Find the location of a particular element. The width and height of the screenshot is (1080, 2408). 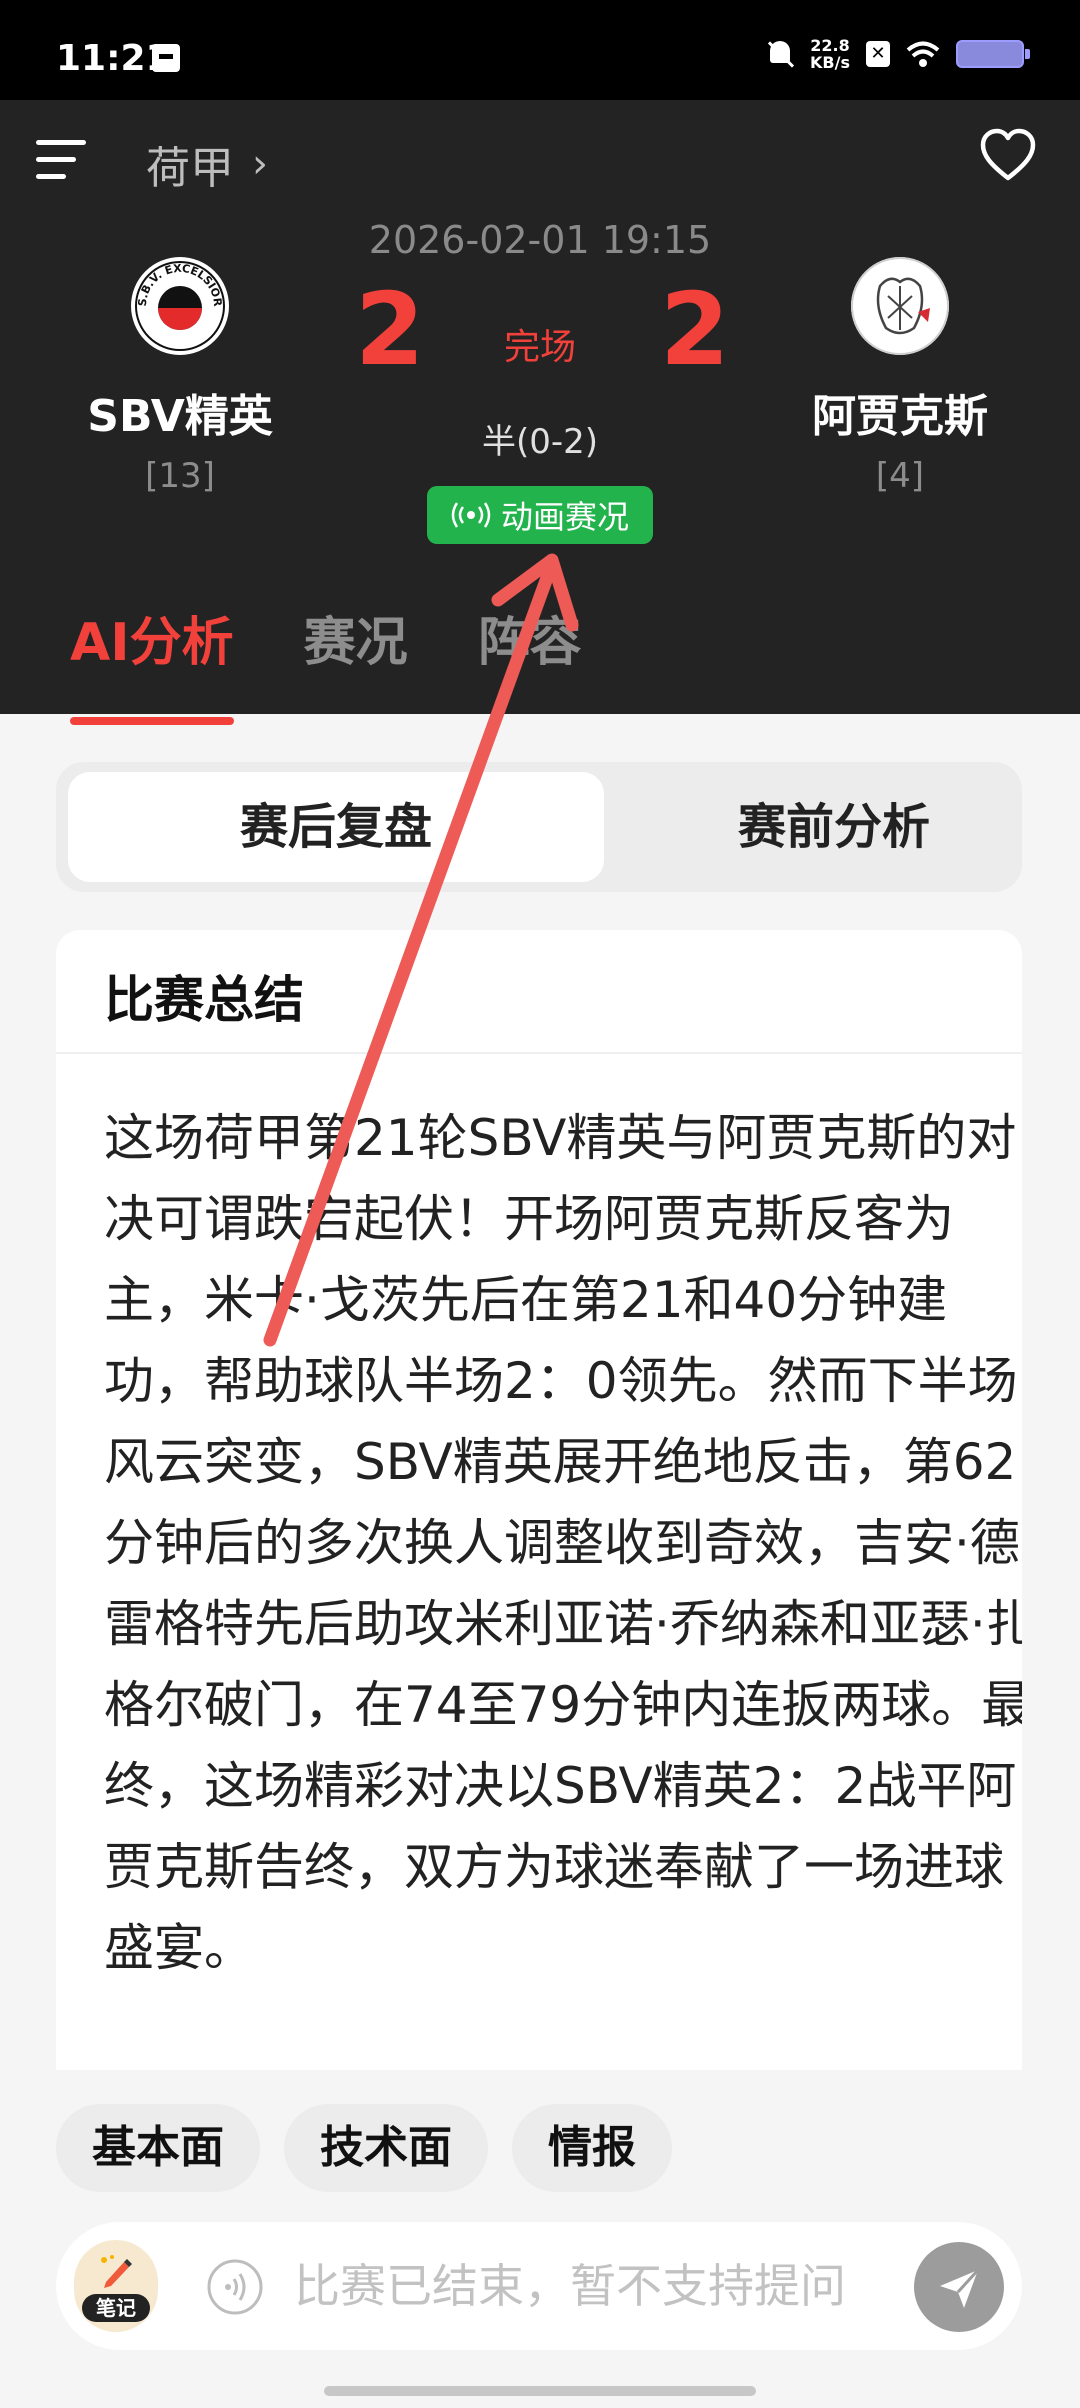

send-button is located at coordinates (959, 2287).